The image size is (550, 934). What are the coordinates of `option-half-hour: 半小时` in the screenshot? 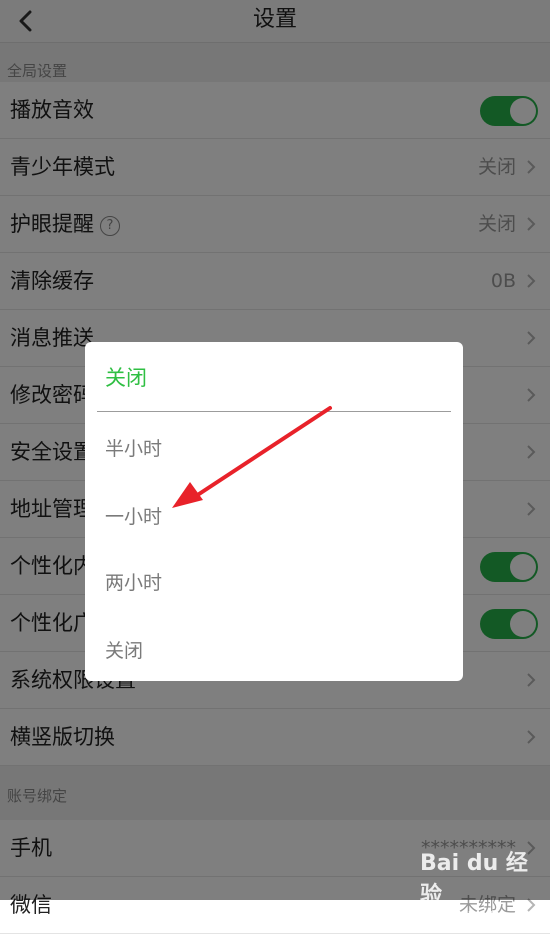 It's located at (133, 447).